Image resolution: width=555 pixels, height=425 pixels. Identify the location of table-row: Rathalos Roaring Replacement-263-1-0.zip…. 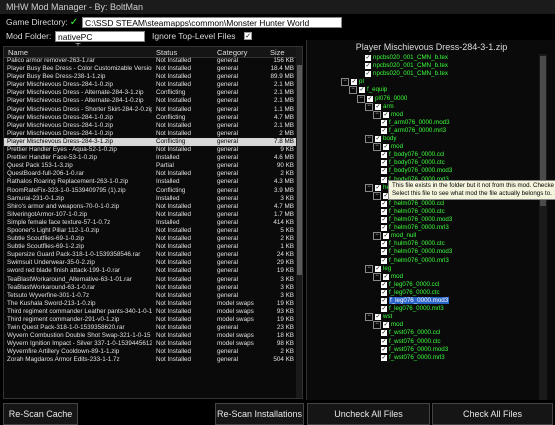
(150, 182).